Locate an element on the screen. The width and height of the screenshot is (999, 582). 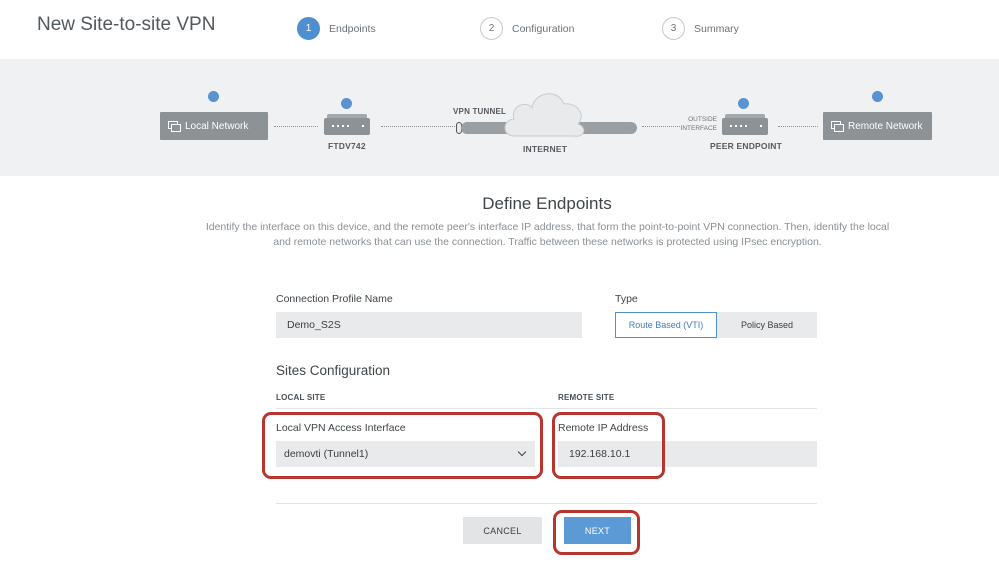
outside-interface-label: OUTSIDE INTERFACE is located at coordinates (696, 124).